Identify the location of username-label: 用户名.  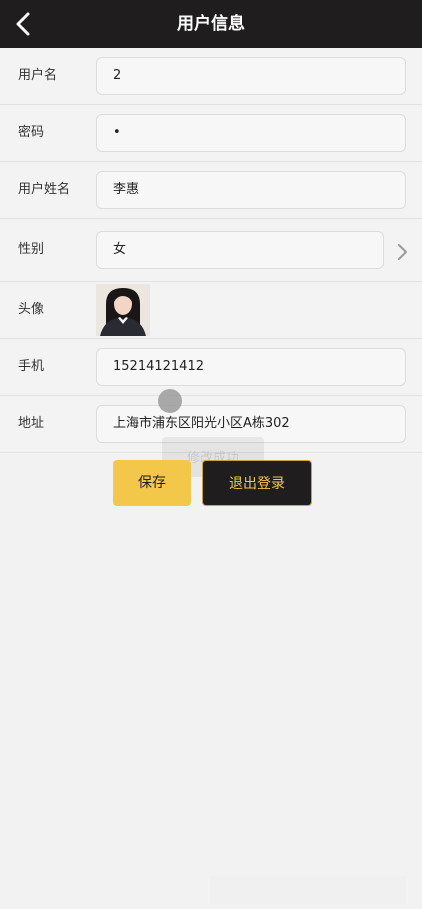
(38, 75).